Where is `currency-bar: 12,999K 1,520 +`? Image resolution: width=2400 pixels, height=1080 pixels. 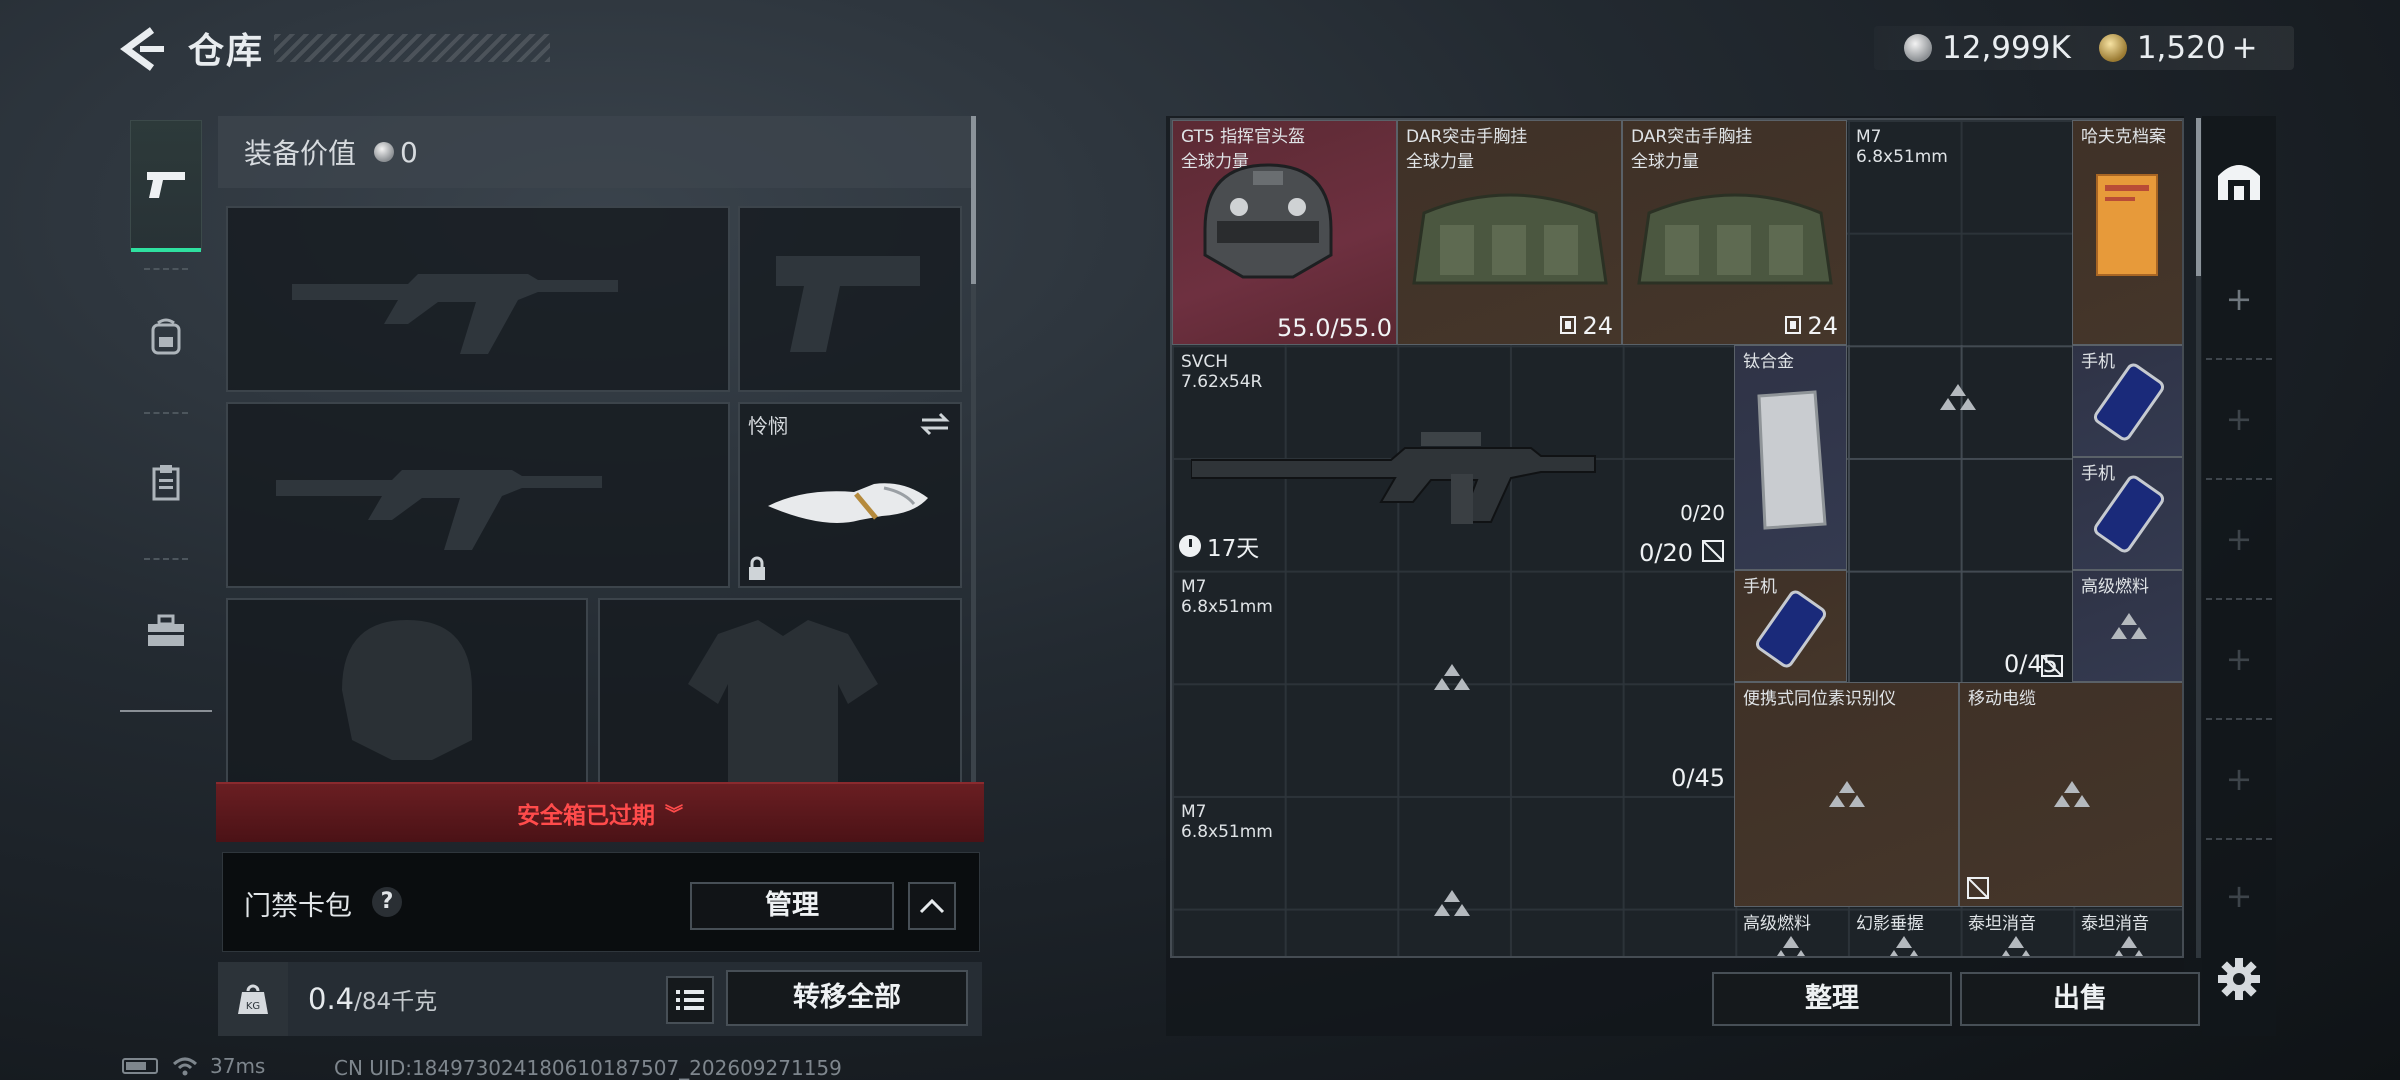 currency-bar: 12,999K 1,520 + is located at coordinates (2084, 48).